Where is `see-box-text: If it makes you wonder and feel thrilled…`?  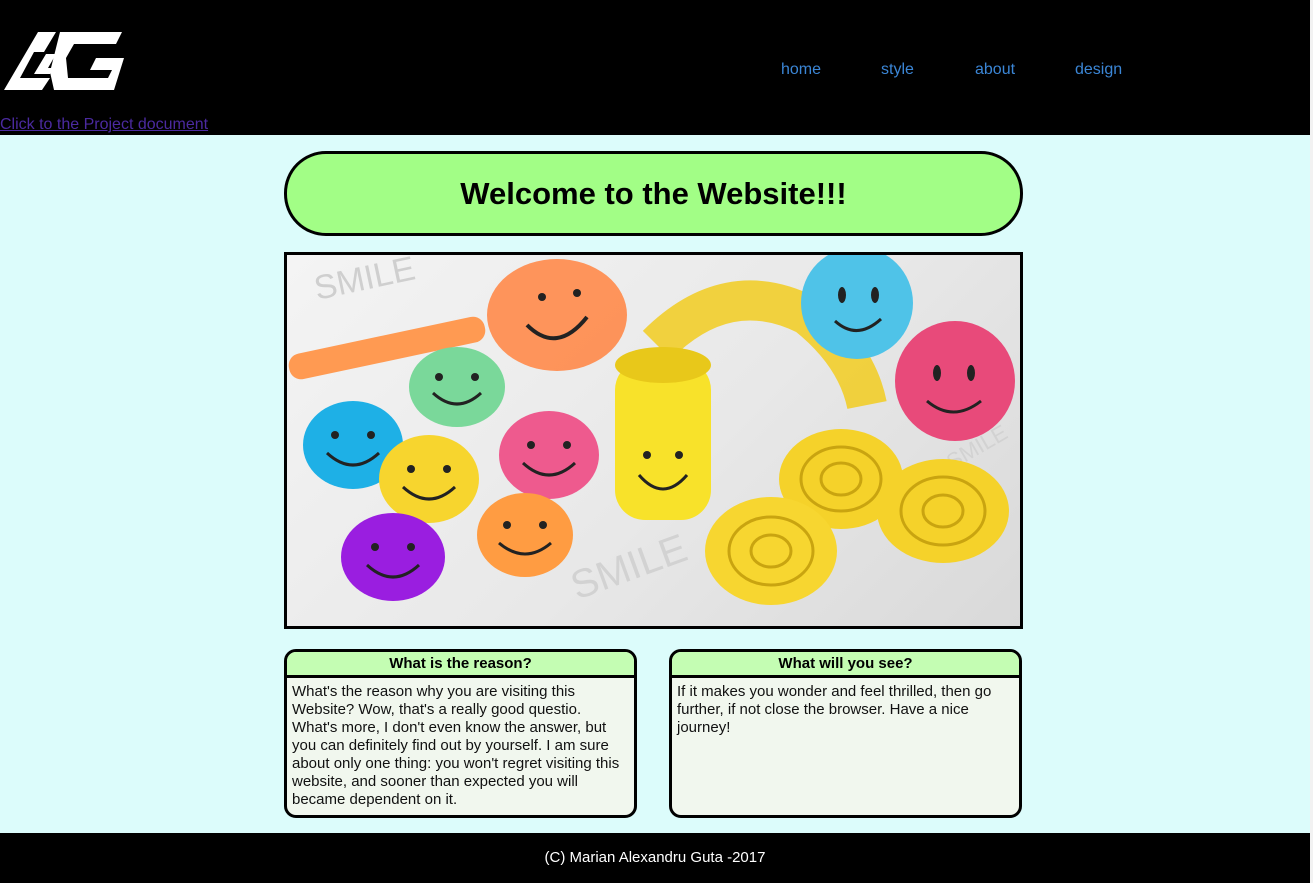 see-box-text: If it makes you wonder and feel thrilled… is located at coordinates (834, 709).